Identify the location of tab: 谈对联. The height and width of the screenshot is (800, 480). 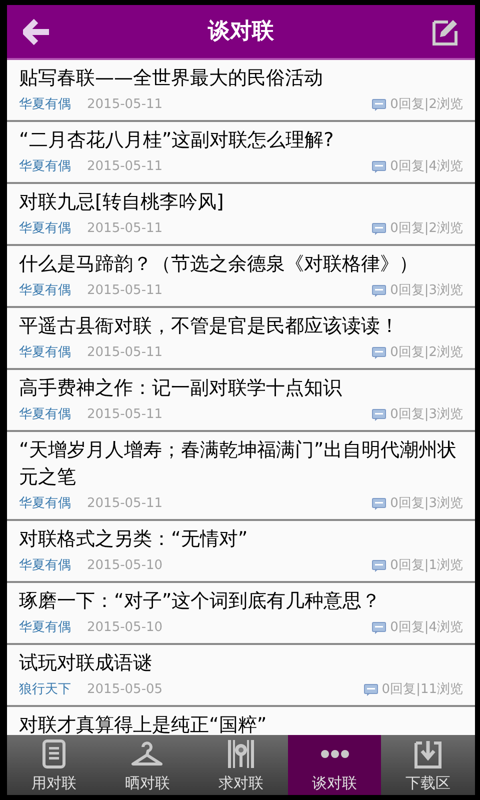
(335, 765).